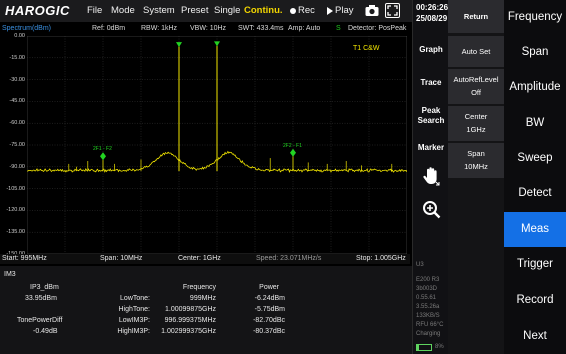  Describe the element at coordinates (227, 10) in the screenshot. I see `menu-single: Single` at that location.